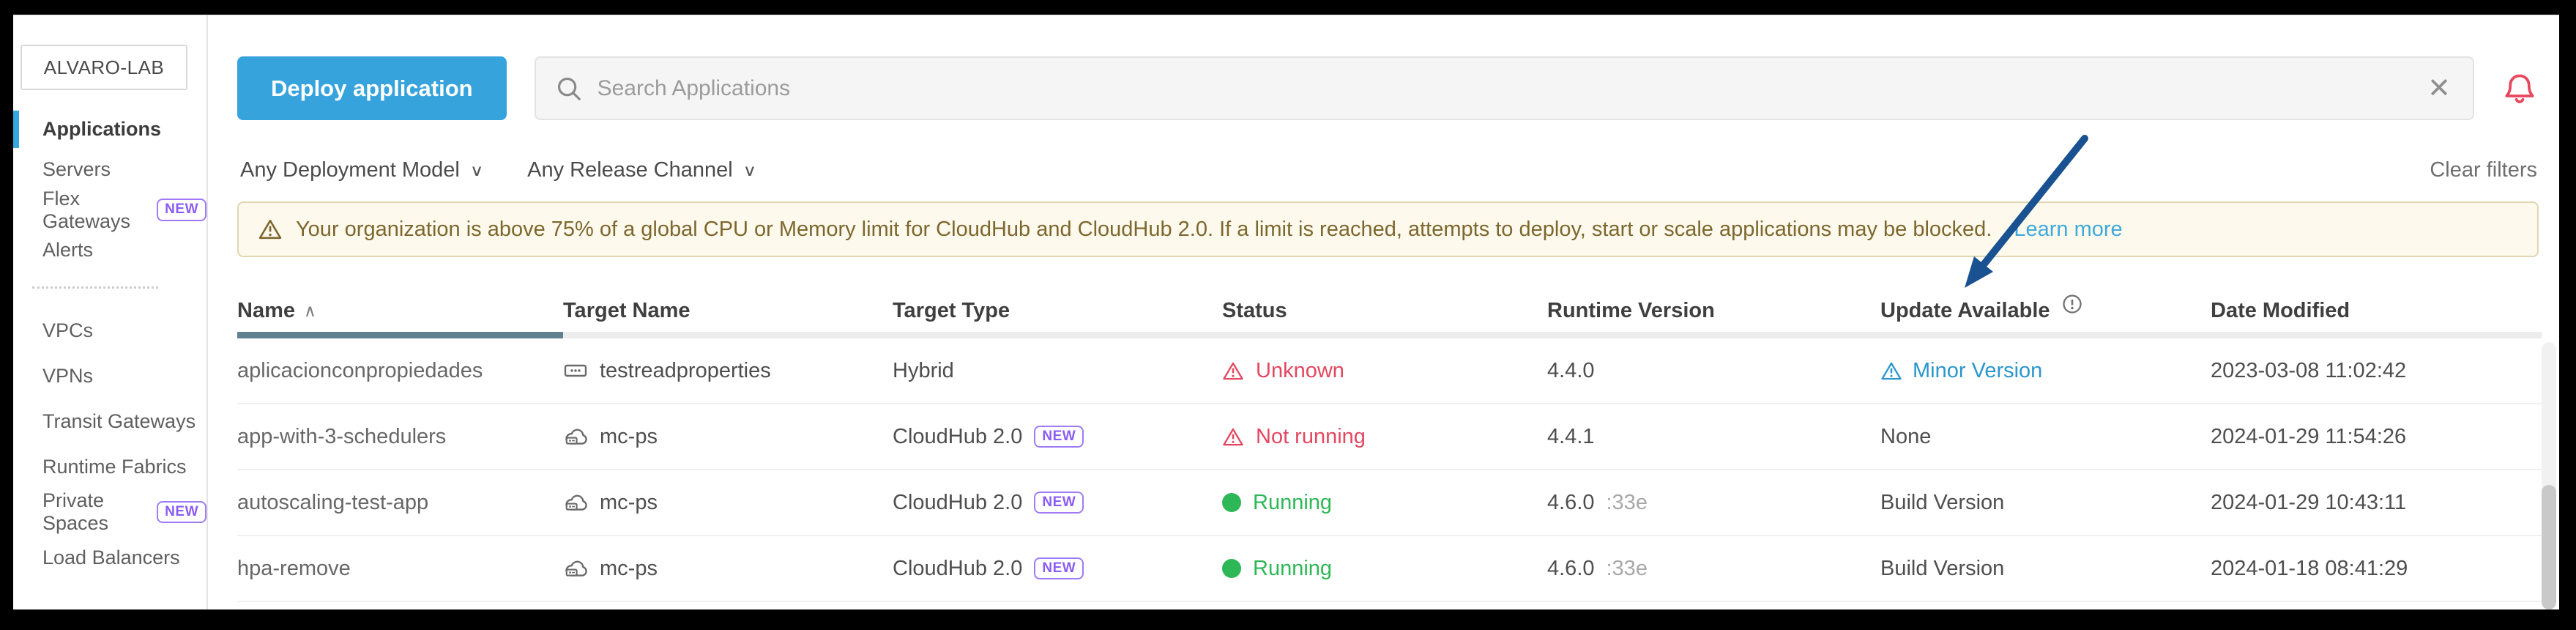  Describe the element at coordinates (1293, 502) in the screenshot. I see `status-text: Running` at that location.